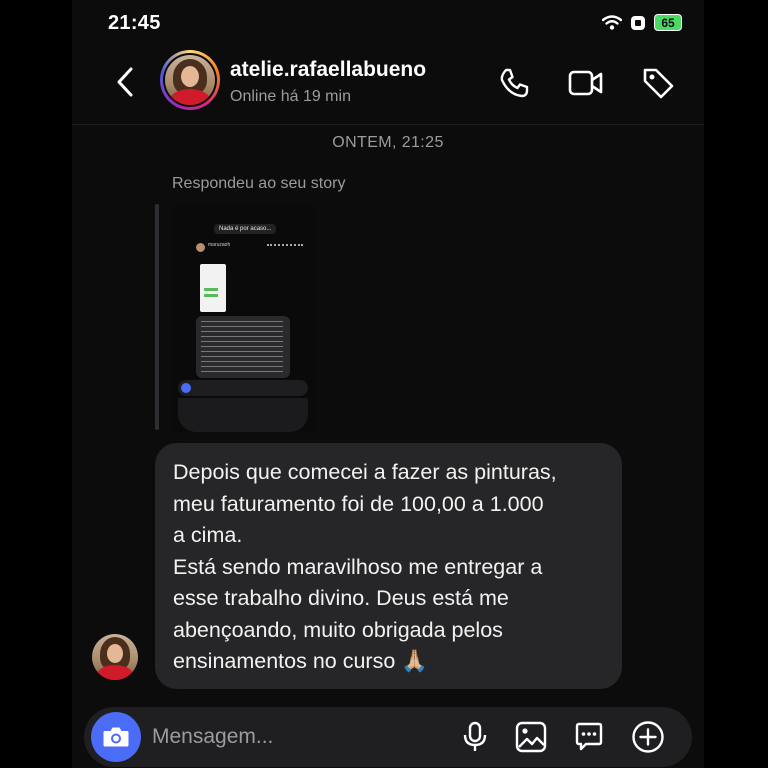 This screenshot has height=768, width=768. I want to click on mini-avatar, so click(200, 247).